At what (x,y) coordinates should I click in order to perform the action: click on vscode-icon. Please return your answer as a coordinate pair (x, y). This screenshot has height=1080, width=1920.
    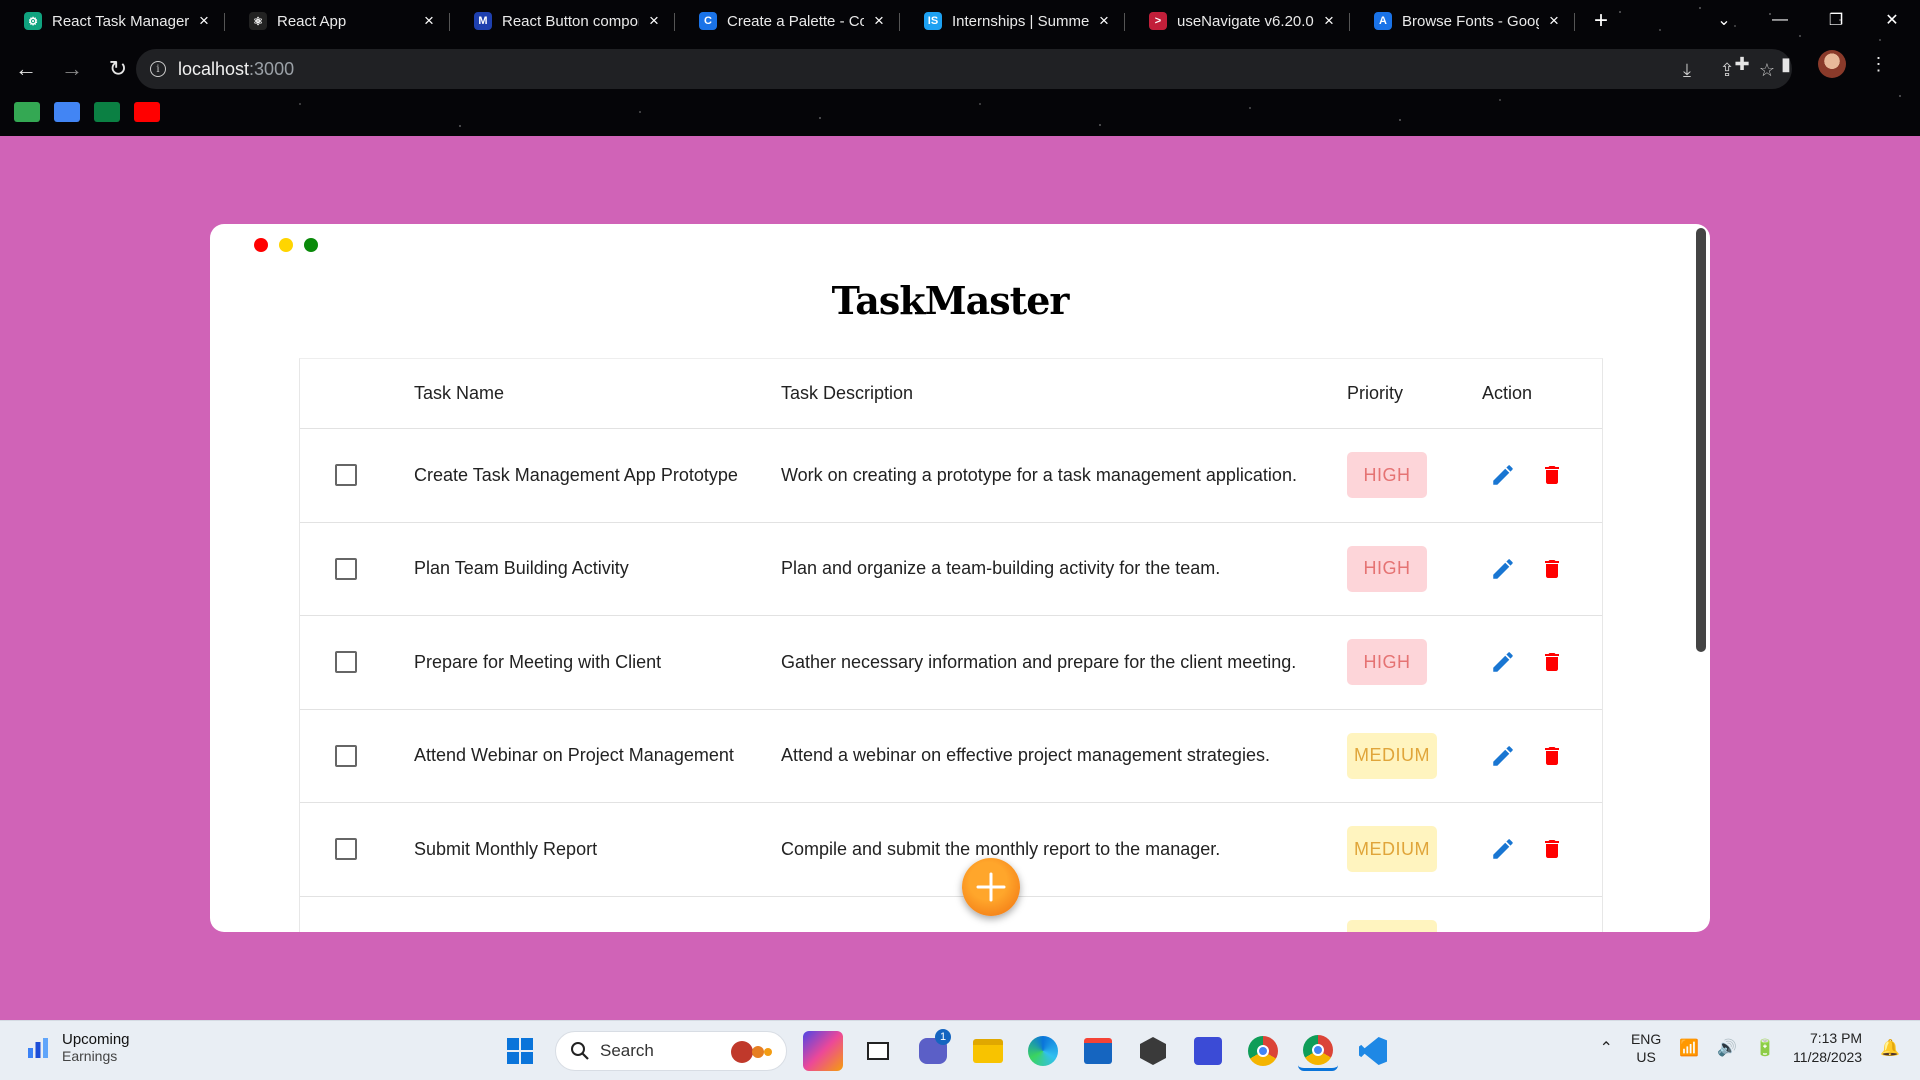
    Looking at the image, I should click on (1373, 1051).